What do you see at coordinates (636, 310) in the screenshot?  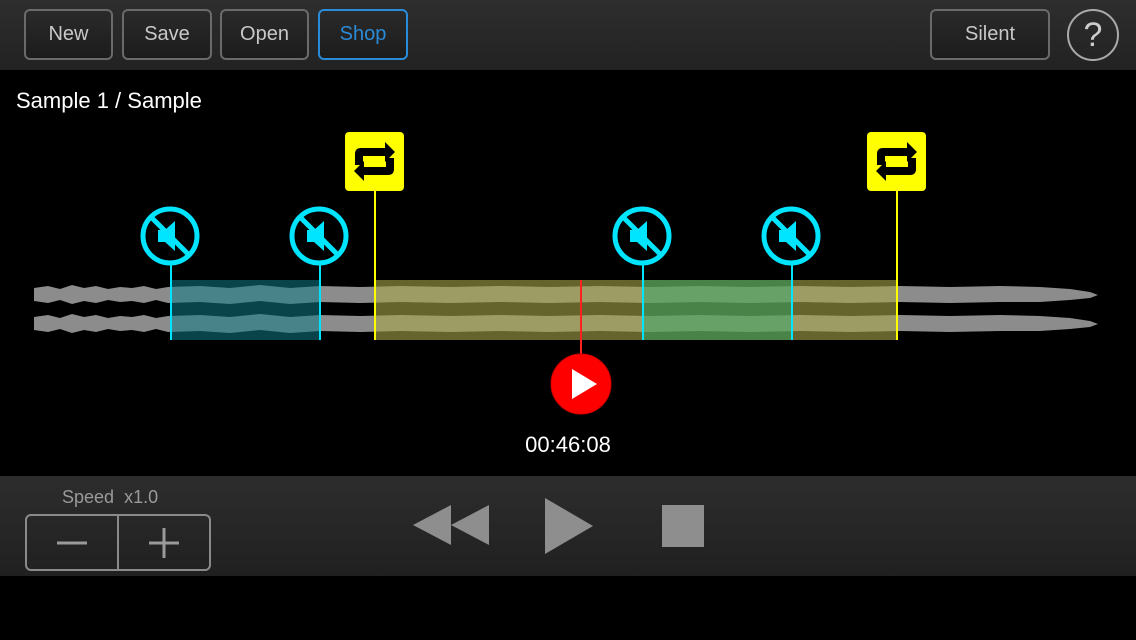 I see `loop-region` at bounding box center [636, 310].